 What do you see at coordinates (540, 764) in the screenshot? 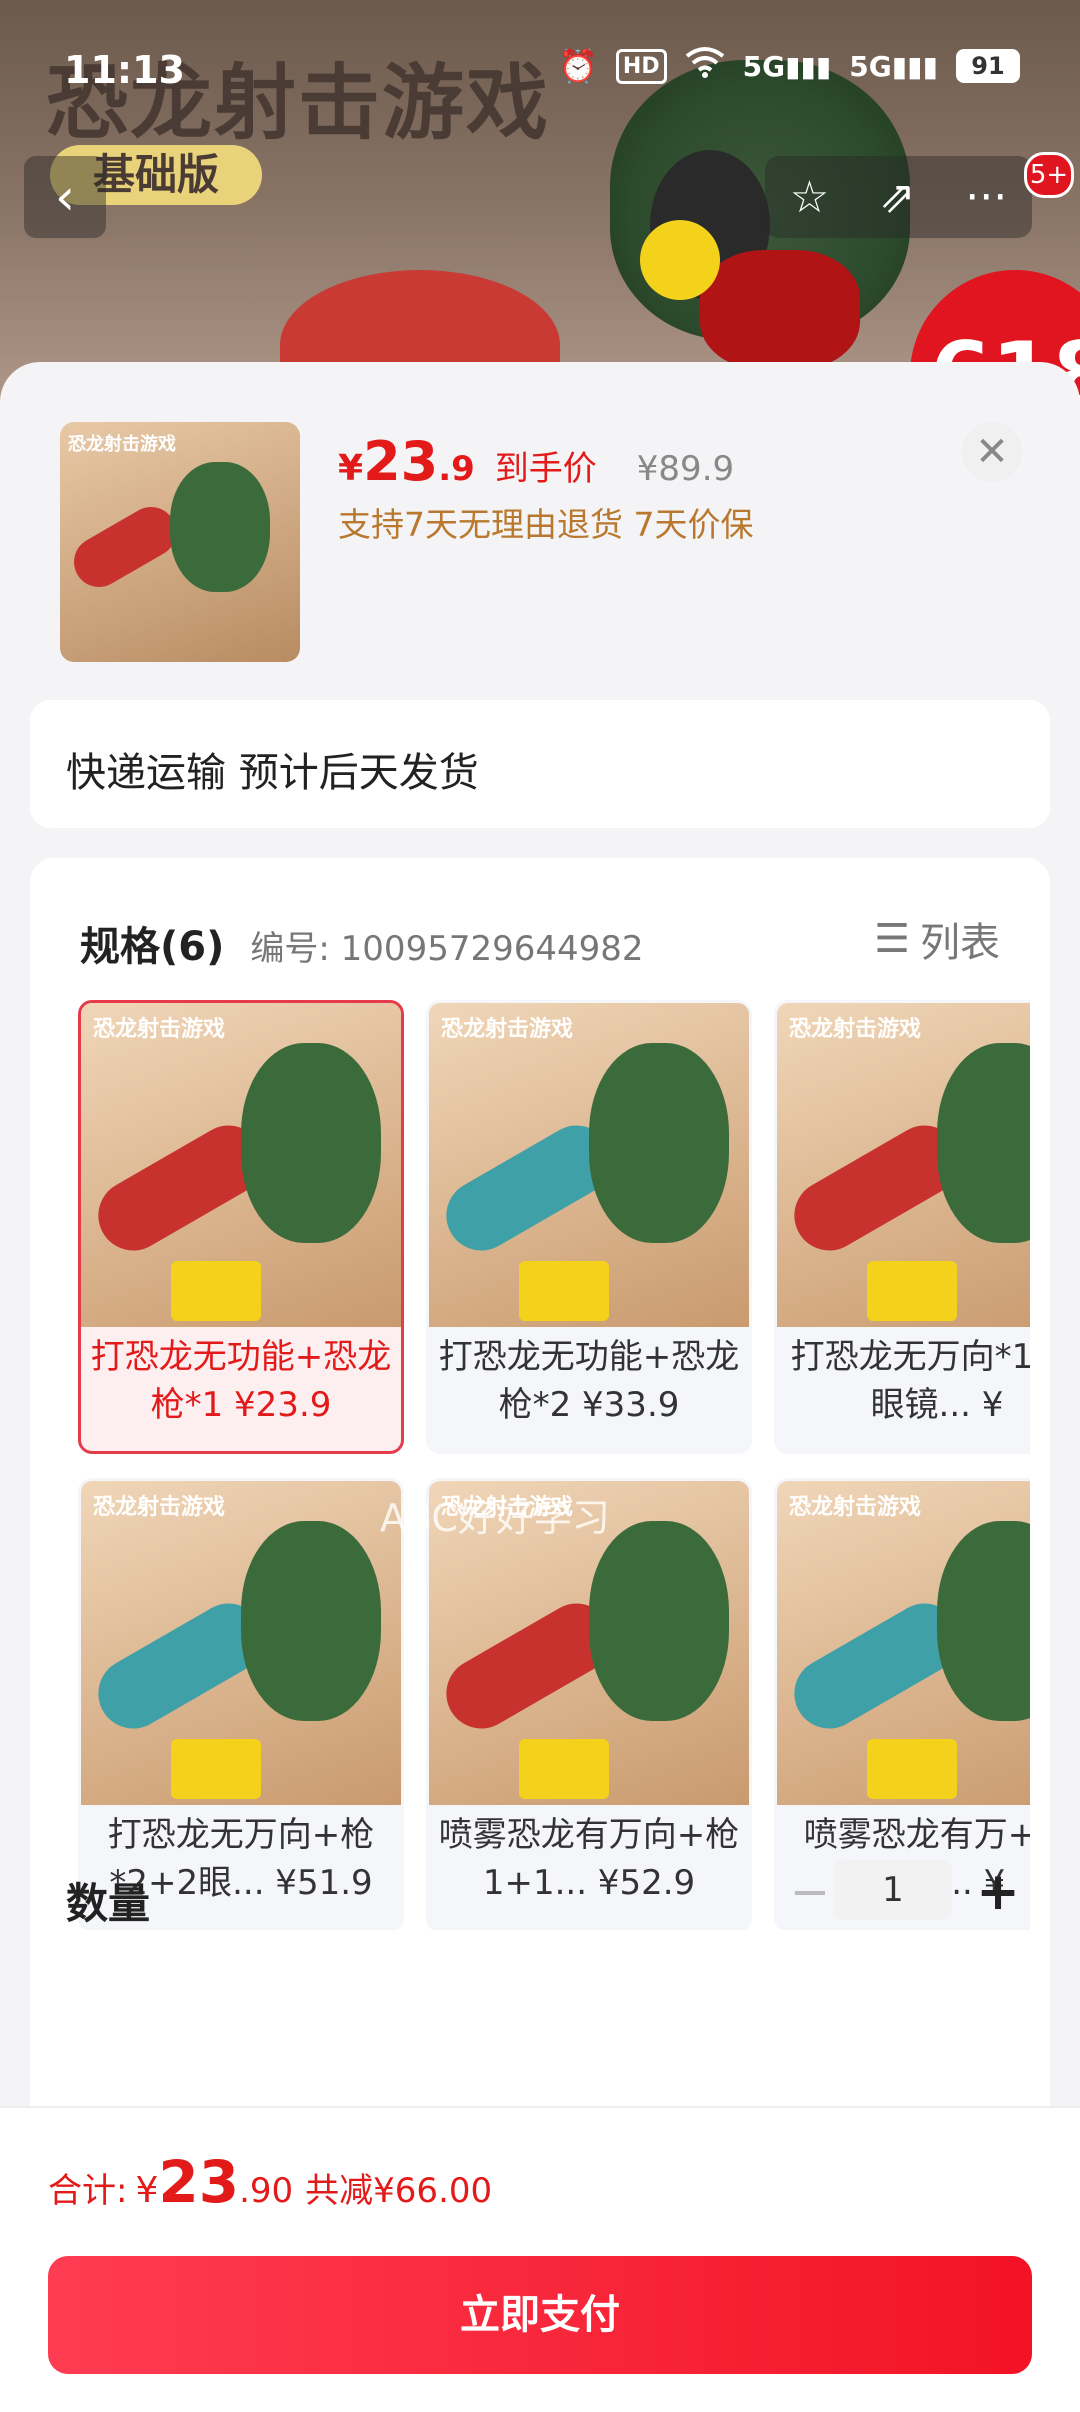
I see `shipping-card: 快递运输 预计后天发货` at bounding box center [540, 764].